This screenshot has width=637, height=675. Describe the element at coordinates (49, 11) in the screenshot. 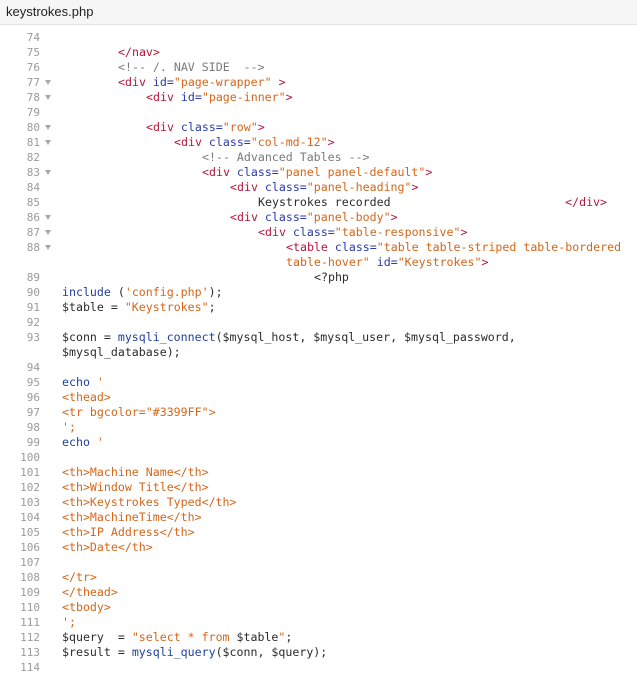

I see `file-tab-title: keystrokes.php` at that location.